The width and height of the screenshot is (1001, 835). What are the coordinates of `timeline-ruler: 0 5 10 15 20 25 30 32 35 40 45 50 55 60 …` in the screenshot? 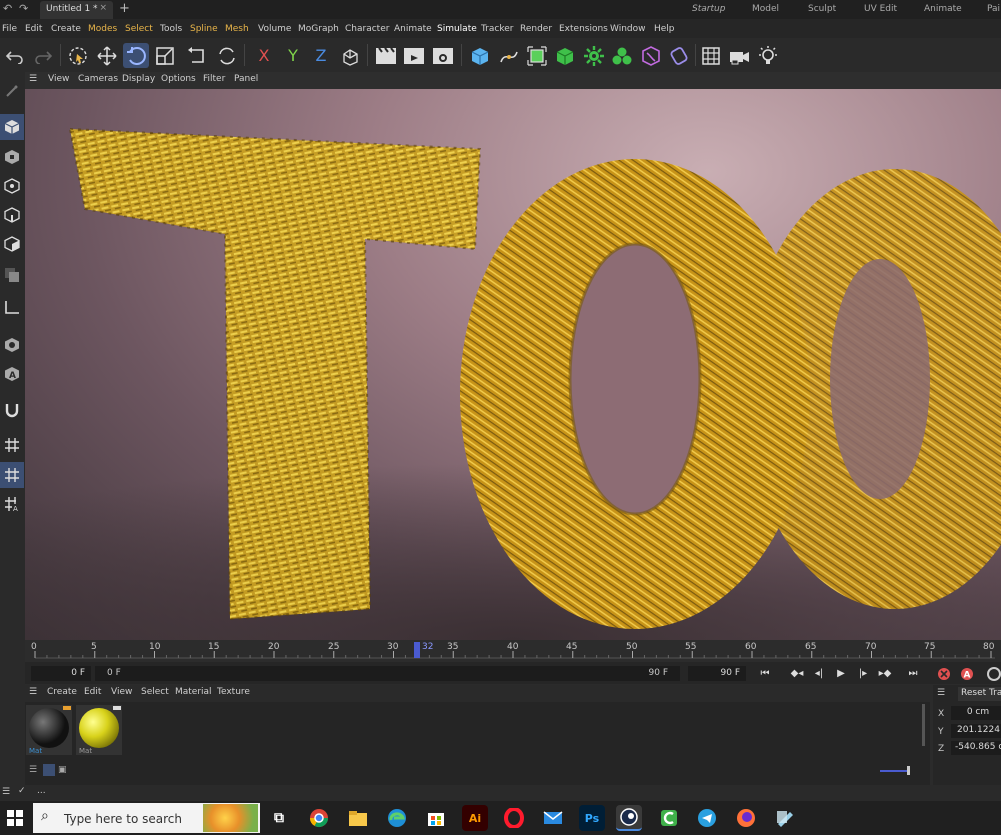 It's located at (513, 651).